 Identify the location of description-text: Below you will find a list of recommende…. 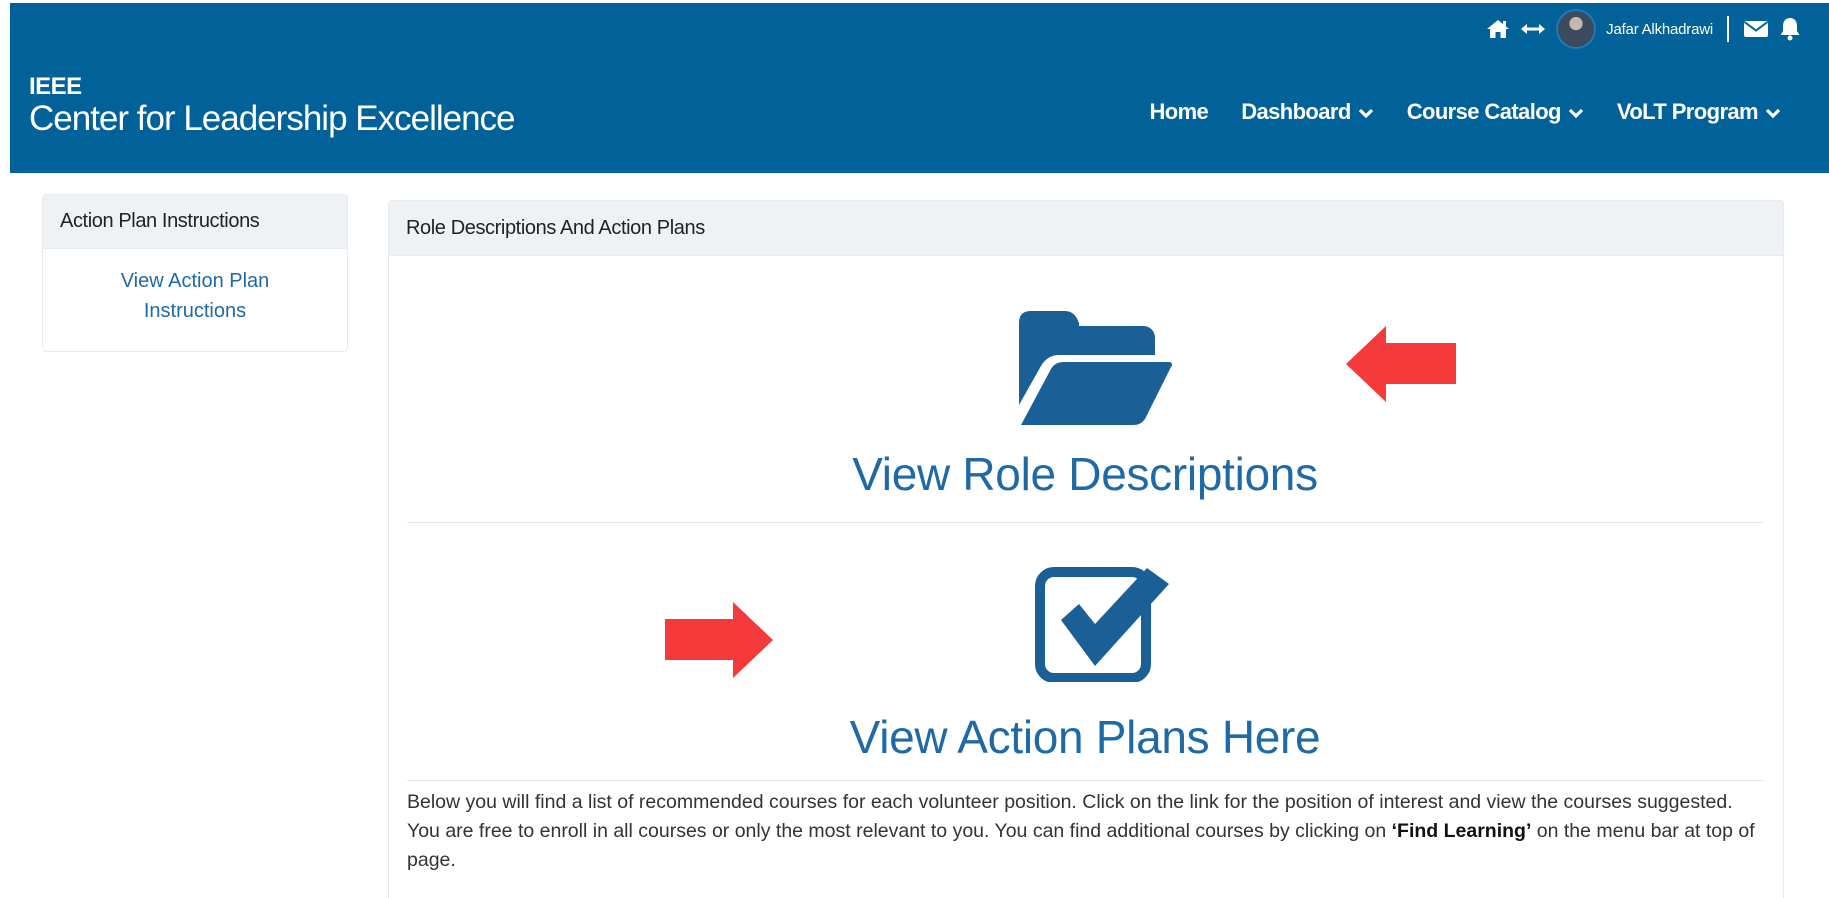
(1087, 831).